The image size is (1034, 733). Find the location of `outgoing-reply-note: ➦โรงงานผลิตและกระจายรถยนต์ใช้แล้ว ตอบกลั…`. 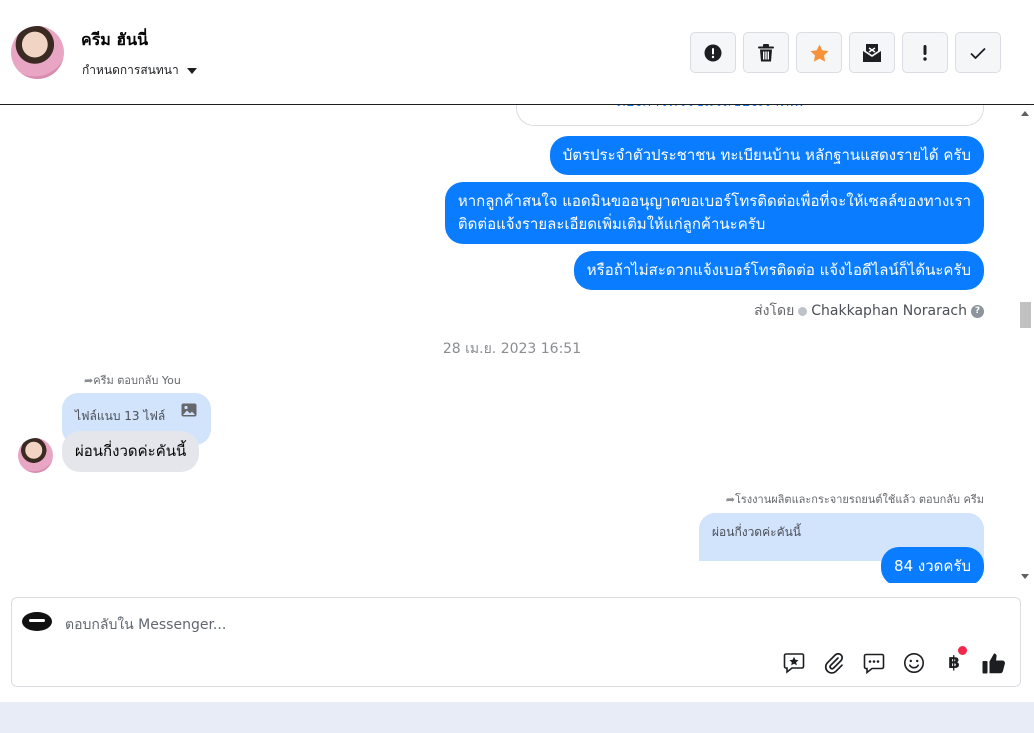

outgoing-reply-note: ➦โรงงานผลิตและกระจายรถยนต์ใช้แล้ว ตอบกลั… is located at coordinates (855, 499).